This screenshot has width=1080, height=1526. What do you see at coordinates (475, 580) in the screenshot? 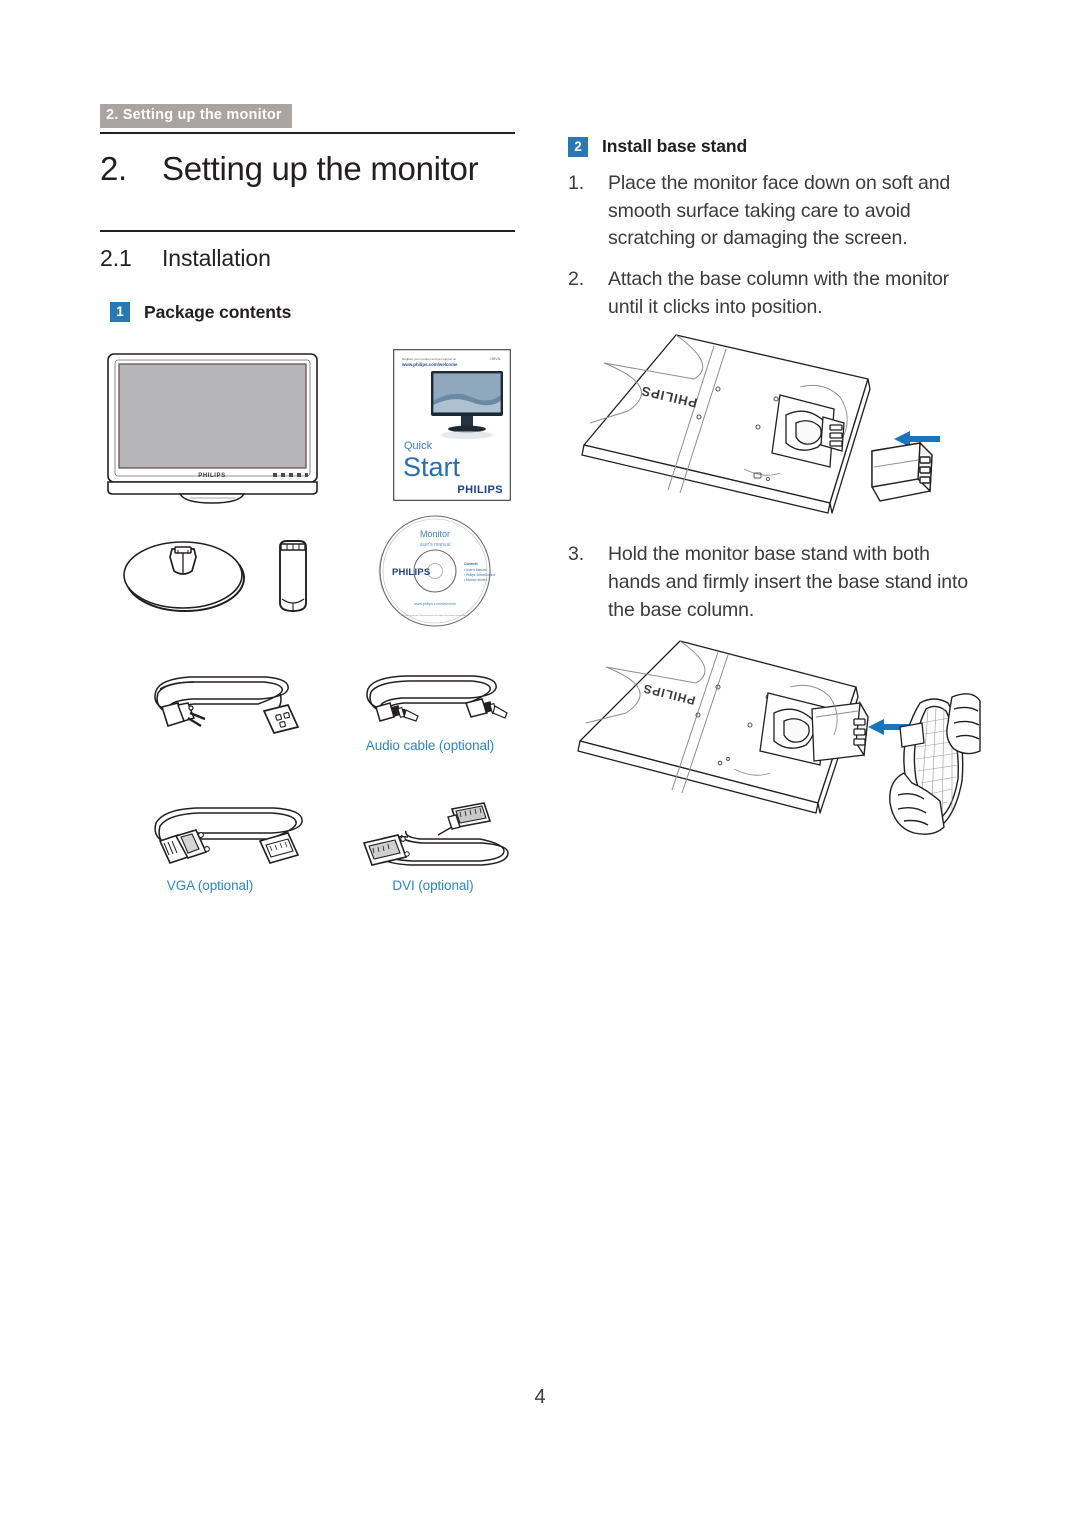
I see `svg-text: • Monitor drivers` at bounding box center [475, 580].